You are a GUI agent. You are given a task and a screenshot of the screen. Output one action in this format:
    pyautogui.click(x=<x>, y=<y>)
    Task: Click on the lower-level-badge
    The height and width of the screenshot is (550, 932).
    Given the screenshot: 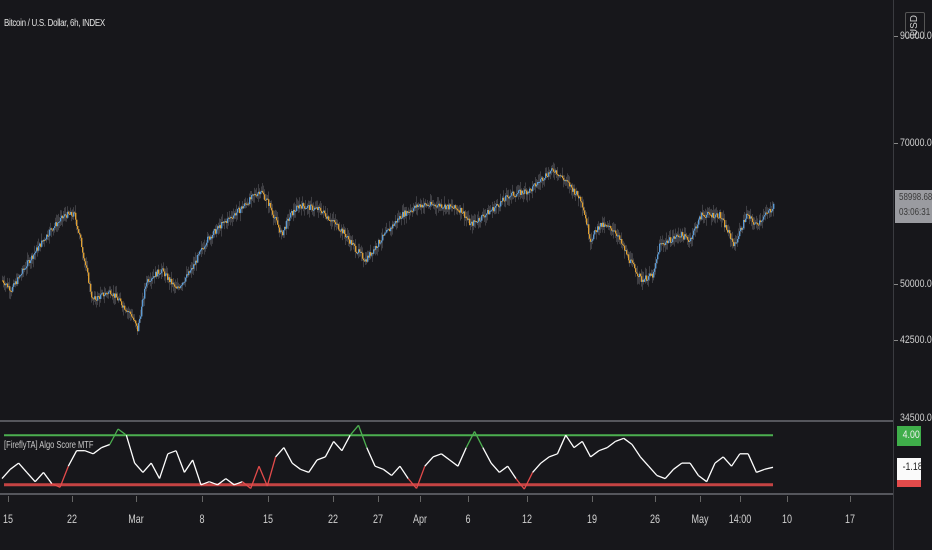 What is the action you would take?
    pyautogui.click(x=909, y=483)
    